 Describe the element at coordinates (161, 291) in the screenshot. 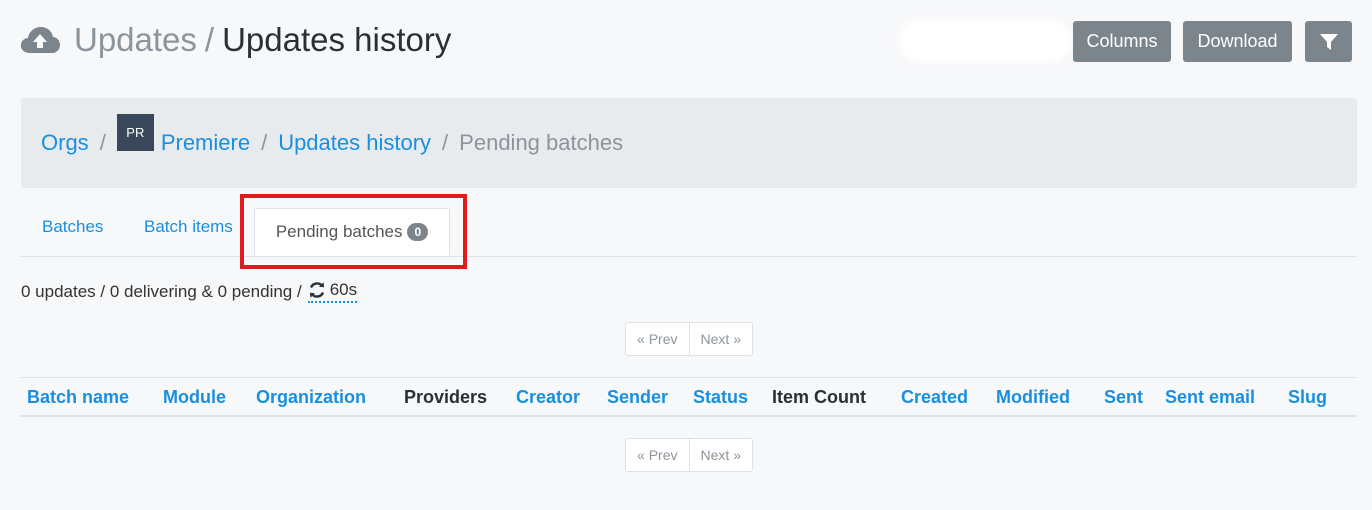

I see `summary-text: 0 updates / 0 delivering & 0 pending /` at that location.